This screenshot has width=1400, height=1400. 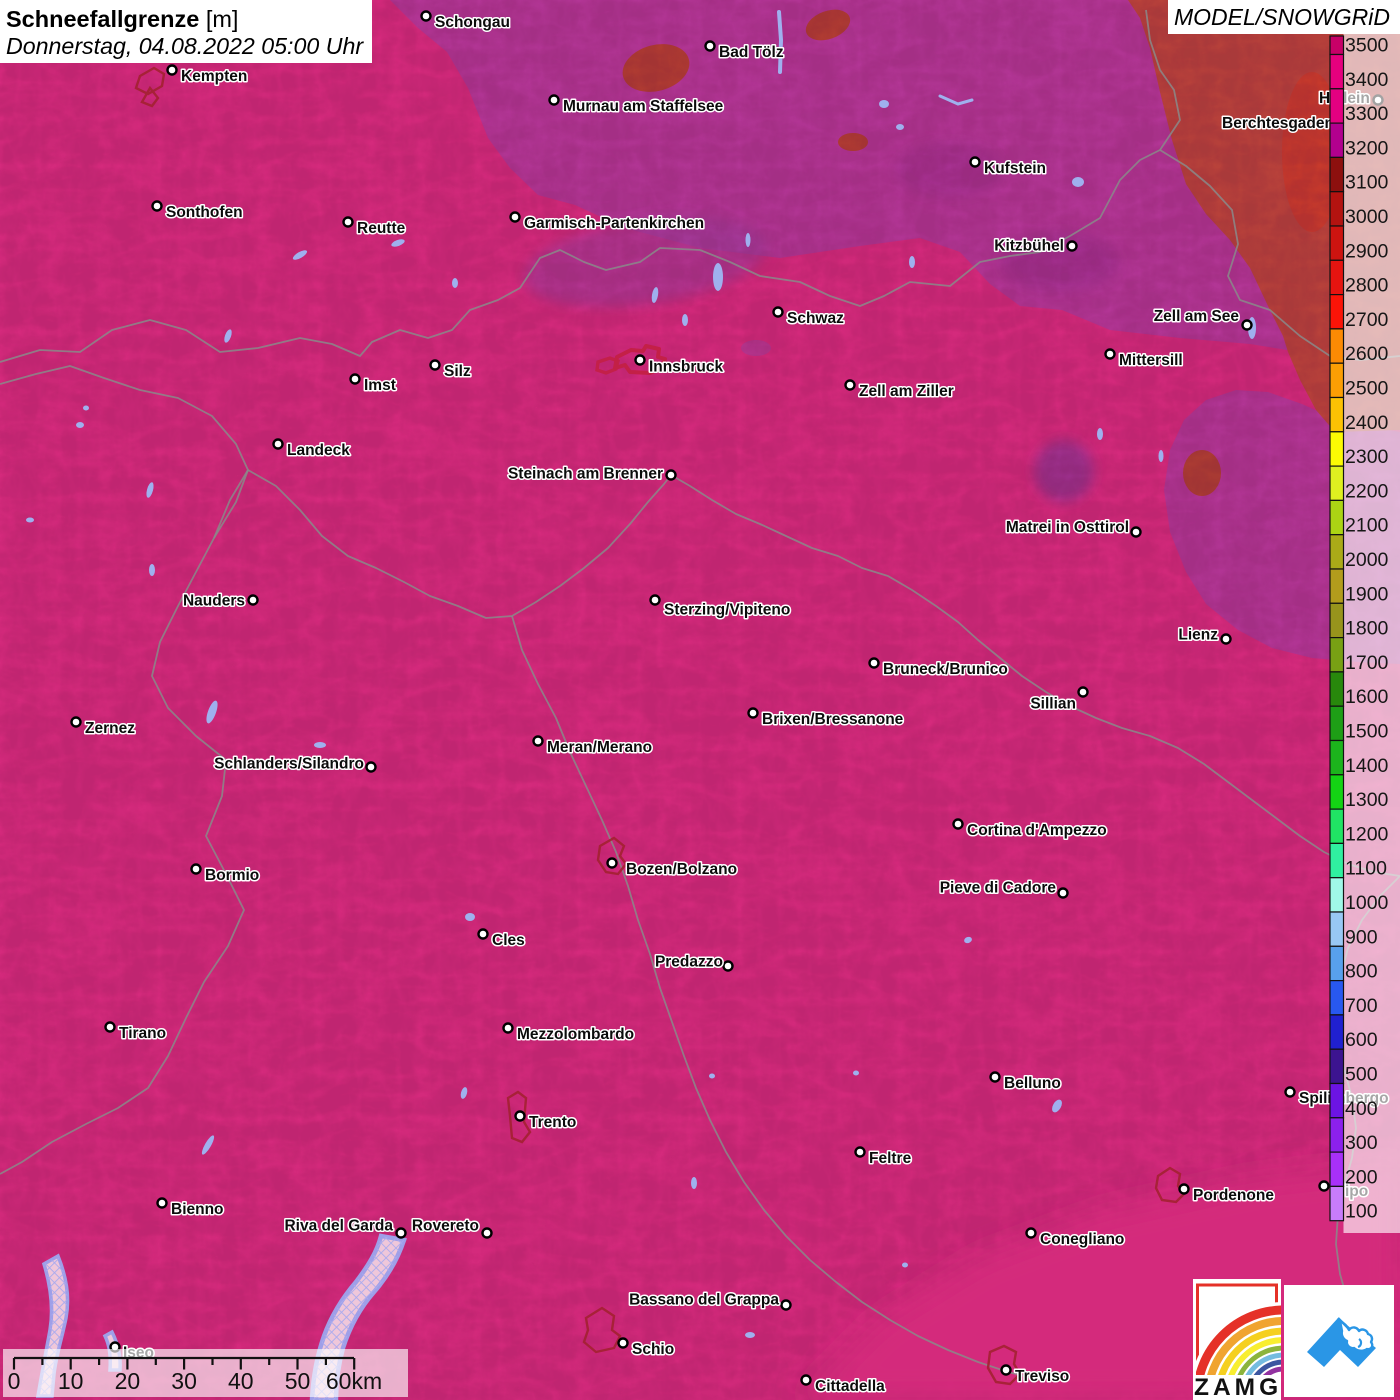 I want to click on svg-text: 1800, so click(x=1367, y=629).